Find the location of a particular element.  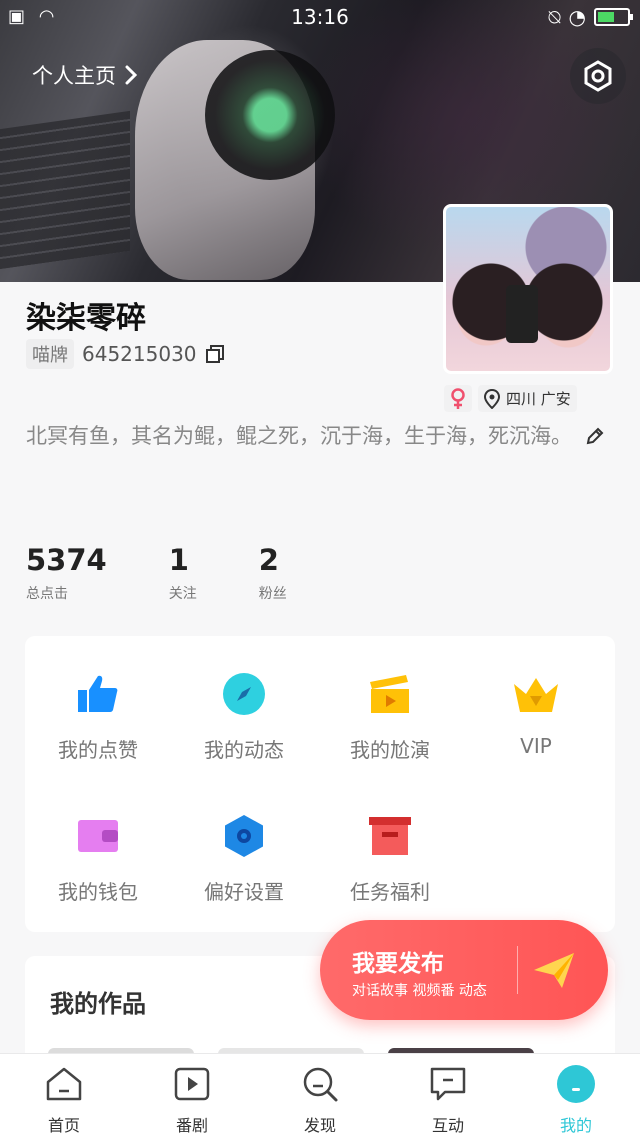

status-icons-right: ⍉ ◔ is located at coordinates (590, 17).